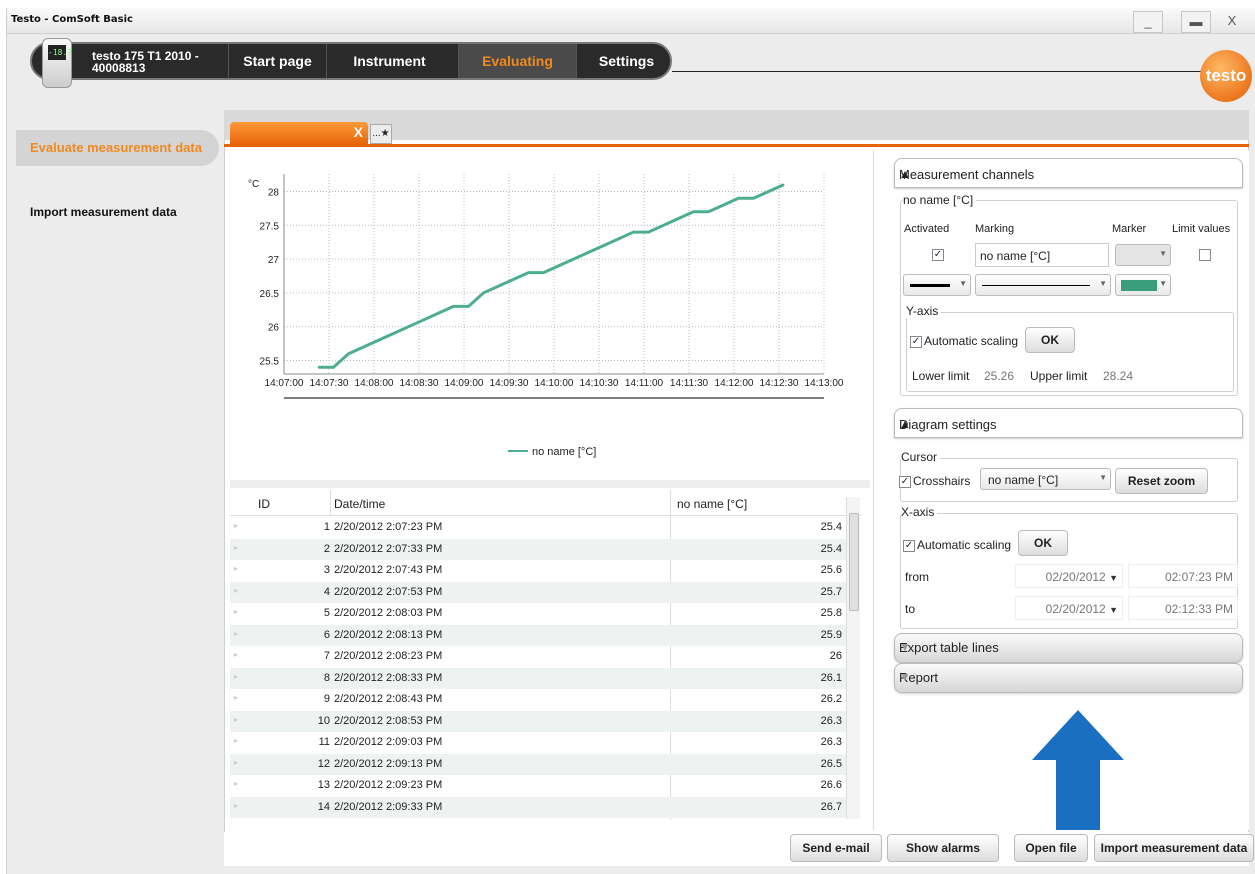 The height and width of the screenshot is (874, 1255). I want to click on send-email-button: Send e-mail, so click(836, 848).